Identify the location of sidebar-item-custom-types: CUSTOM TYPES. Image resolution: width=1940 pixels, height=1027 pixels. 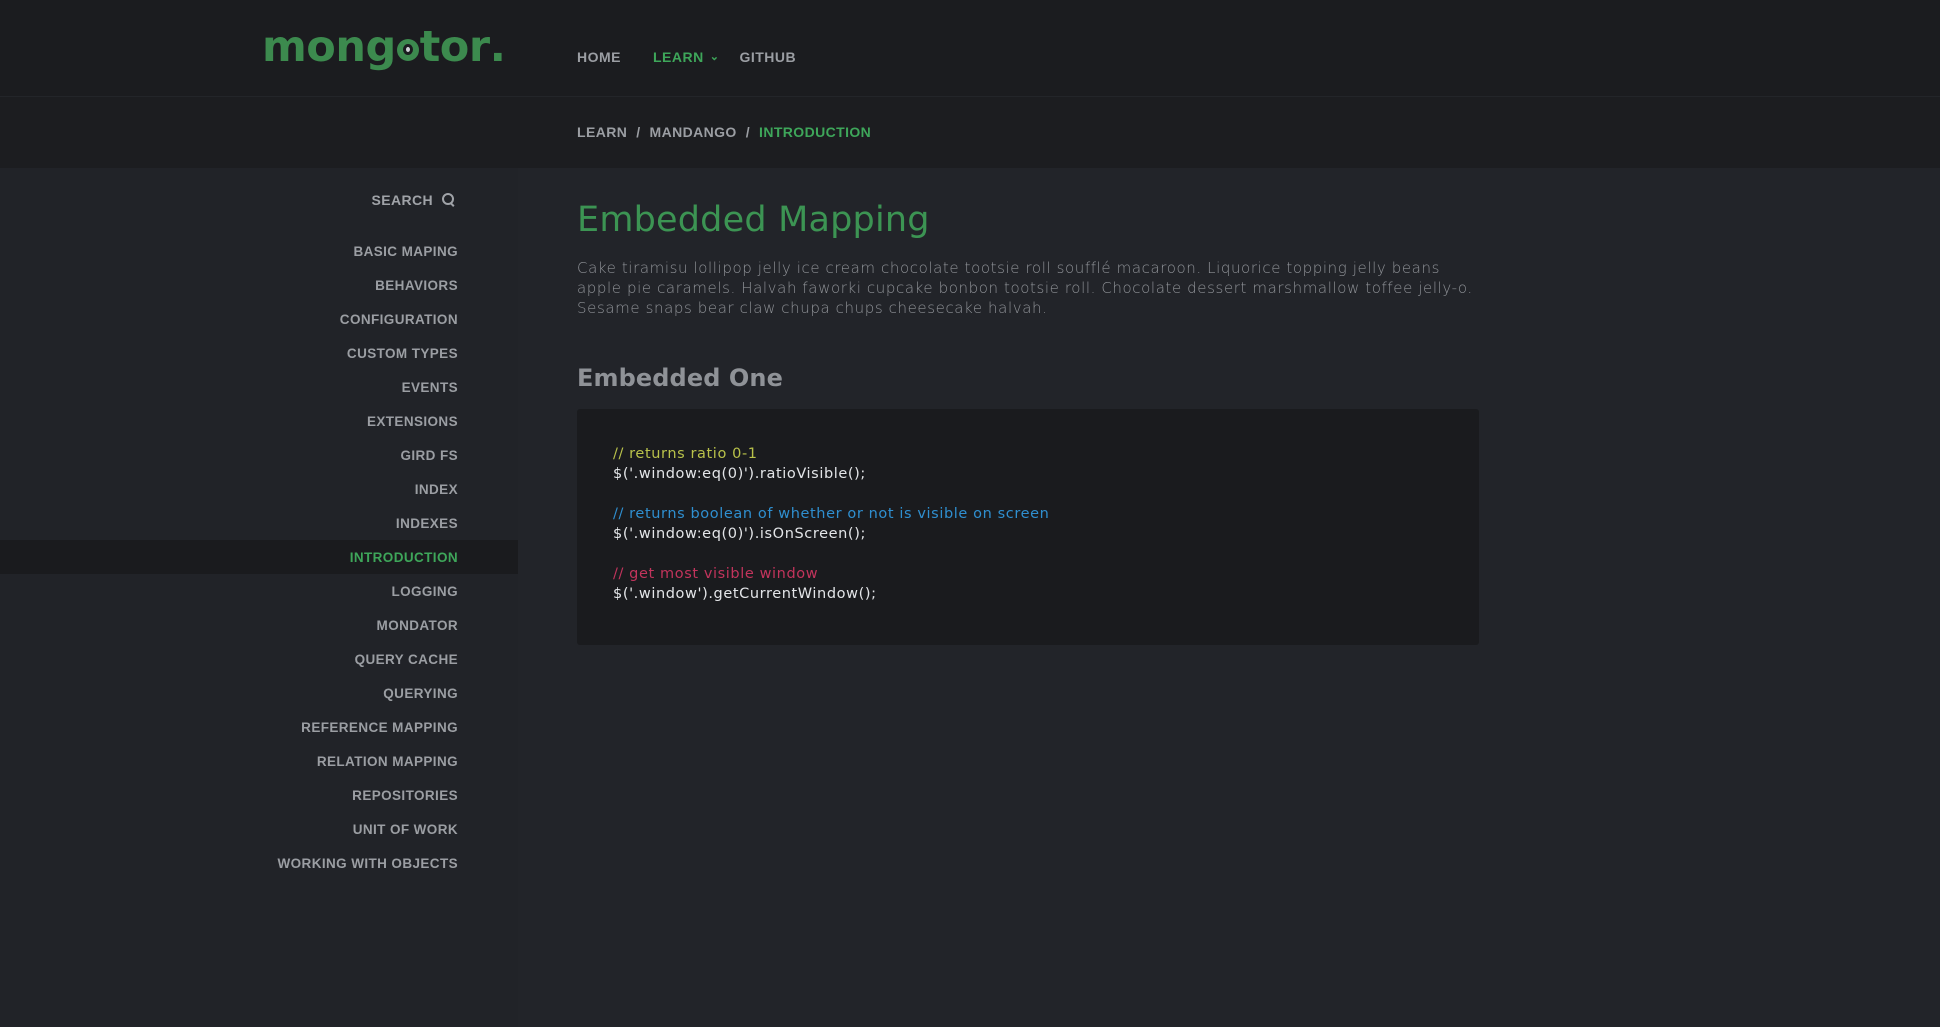
(259, 353).